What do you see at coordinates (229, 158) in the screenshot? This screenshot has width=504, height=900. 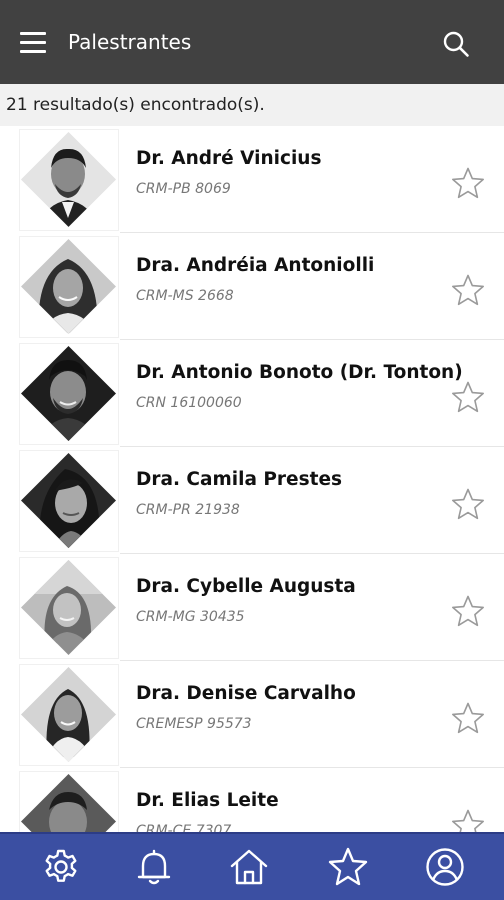 I see `speaker-name: Dr. André Vinicius` at bounding box center [229, 158].